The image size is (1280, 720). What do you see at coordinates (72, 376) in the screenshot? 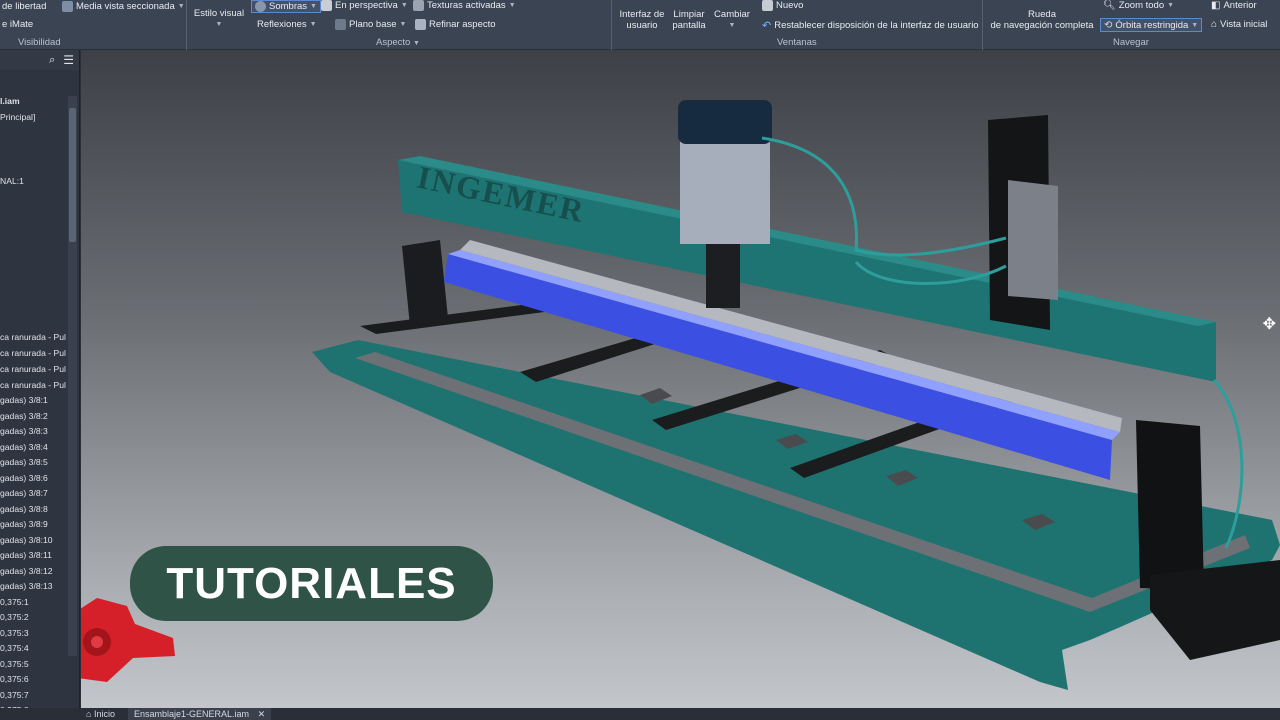
I see `browser-scrollbar` at bounding box center [72, 376].